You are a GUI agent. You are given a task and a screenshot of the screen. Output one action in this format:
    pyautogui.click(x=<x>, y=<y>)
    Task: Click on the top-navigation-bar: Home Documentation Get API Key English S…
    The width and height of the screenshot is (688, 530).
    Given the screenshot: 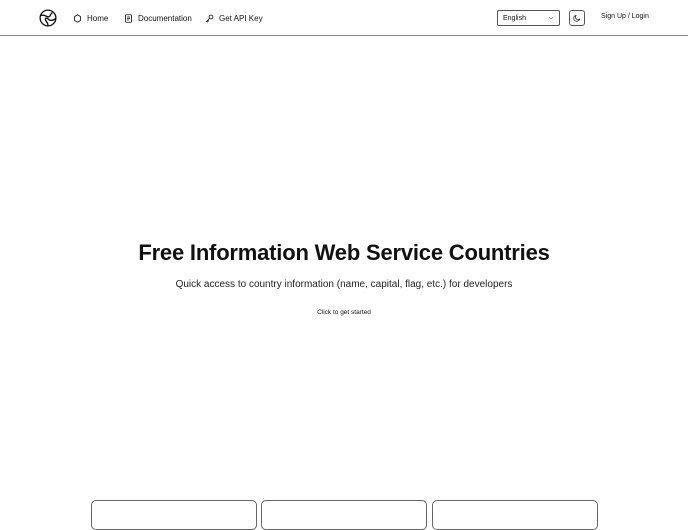 What is the action you would take?
    pyautogui.click(x=344, y=18)
    